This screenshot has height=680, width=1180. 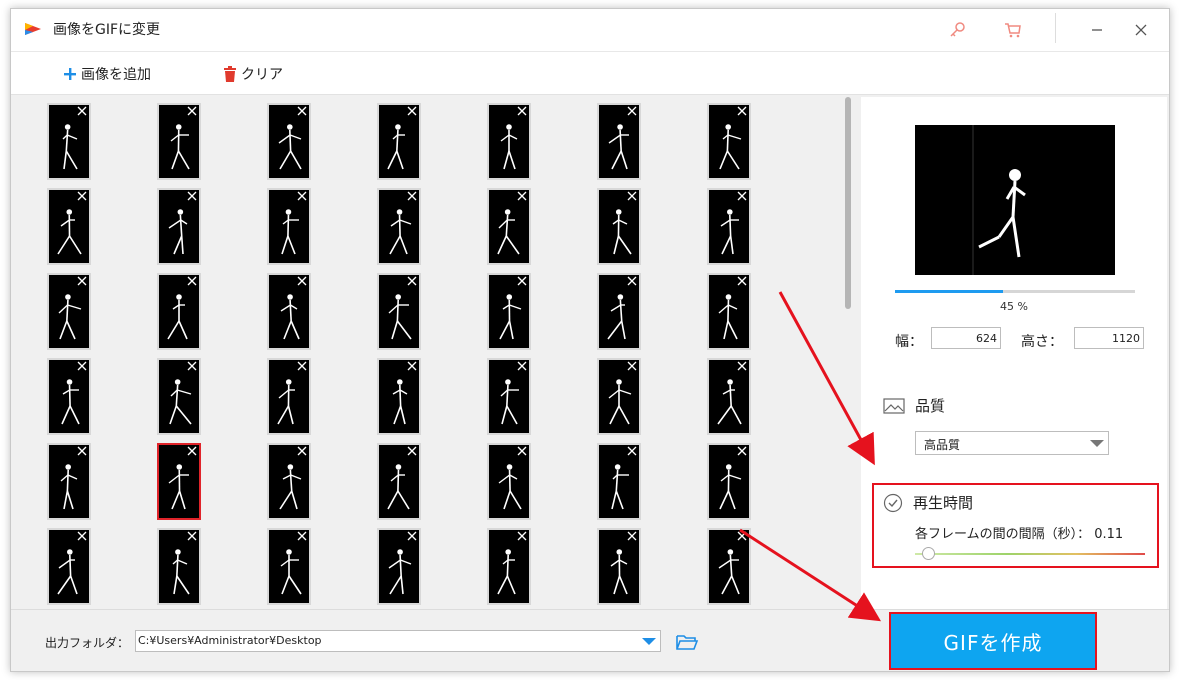 I want to click on output-path-field: C:¥Users¥Administrator¥Desktop, so click(x=398, y=641).